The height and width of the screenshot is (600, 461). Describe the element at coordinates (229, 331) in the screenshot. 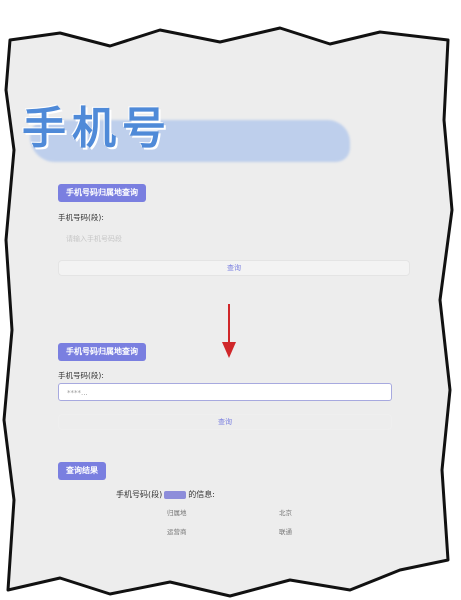

I see `down-arrow-icon` at that location.